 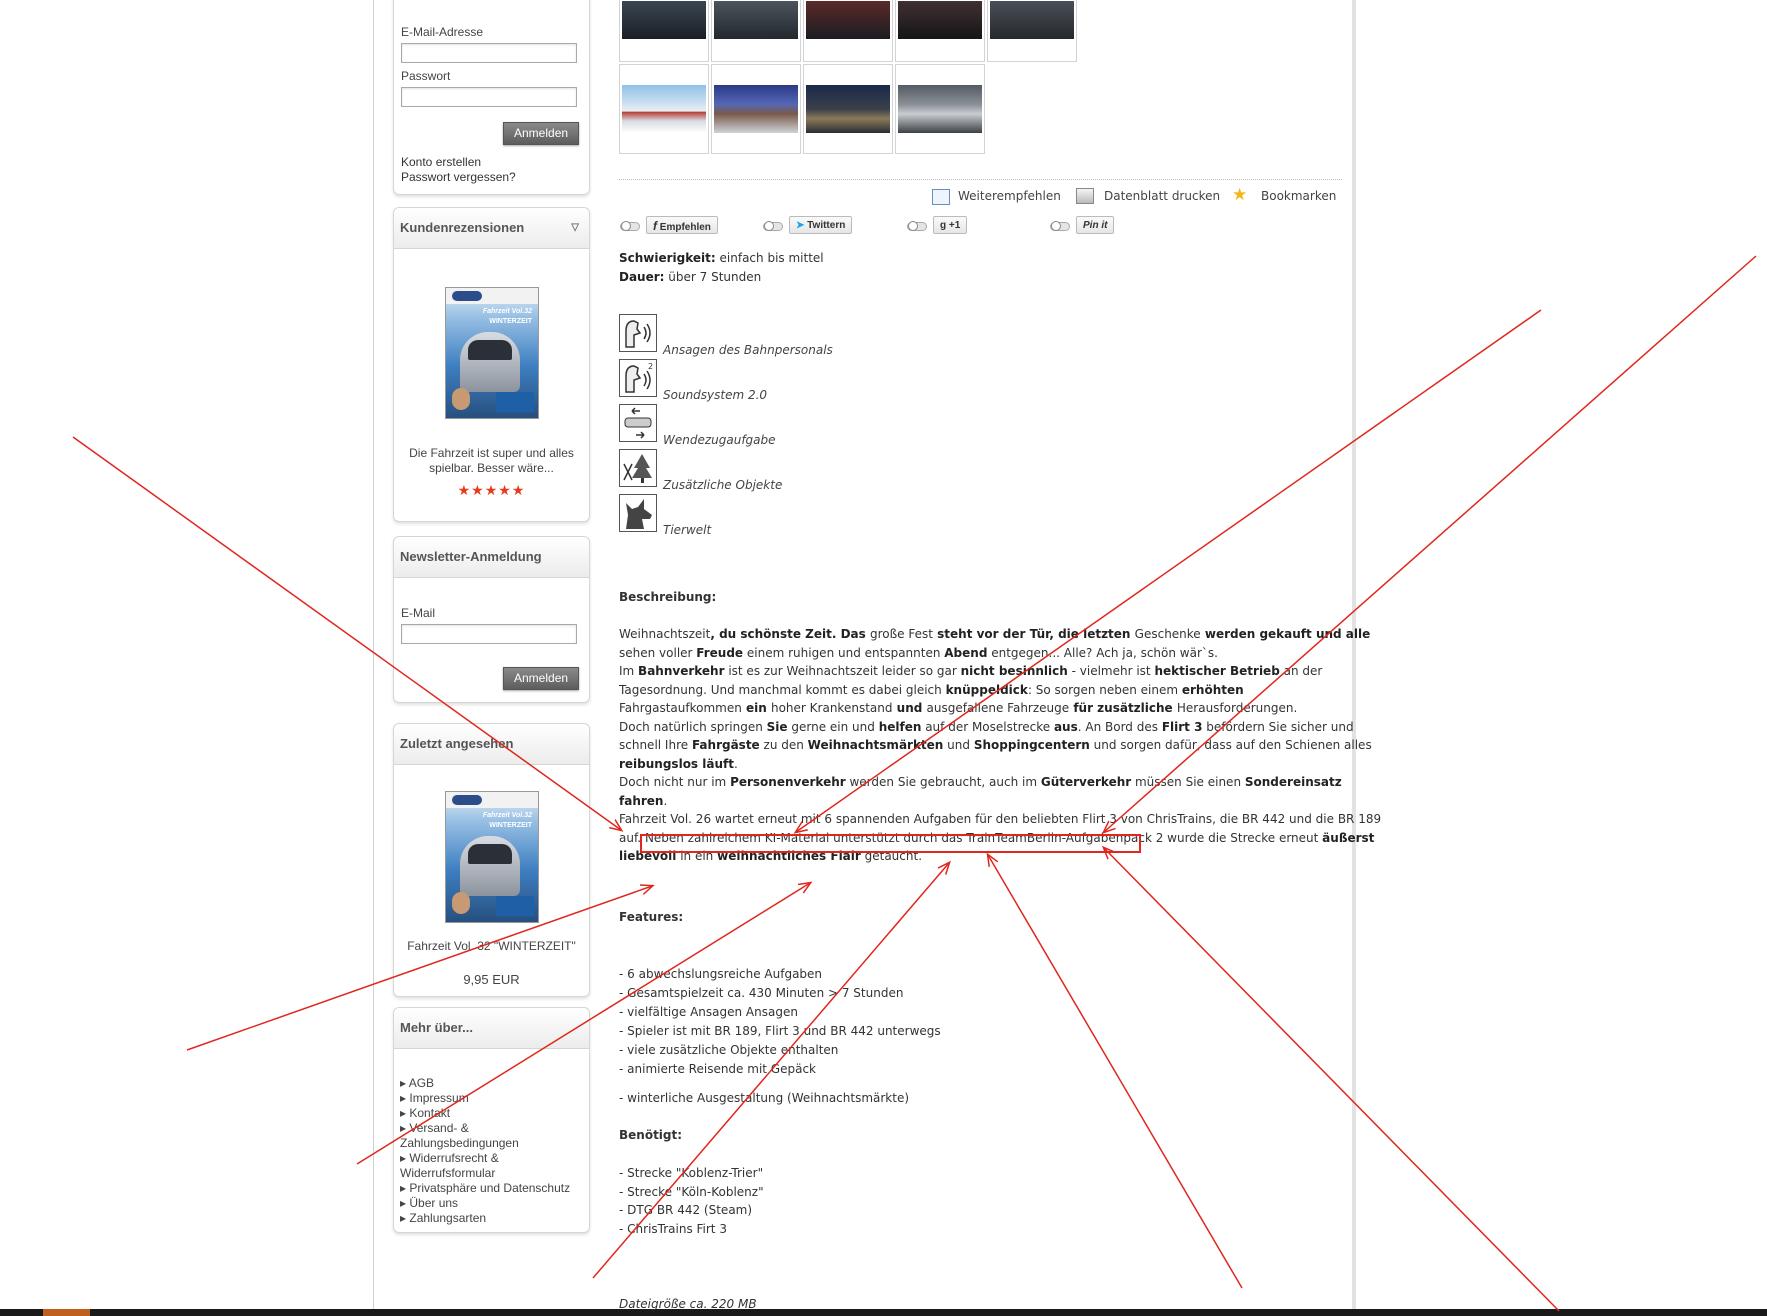 I want to click on gplus-toggle, so click(x=917, y=226).